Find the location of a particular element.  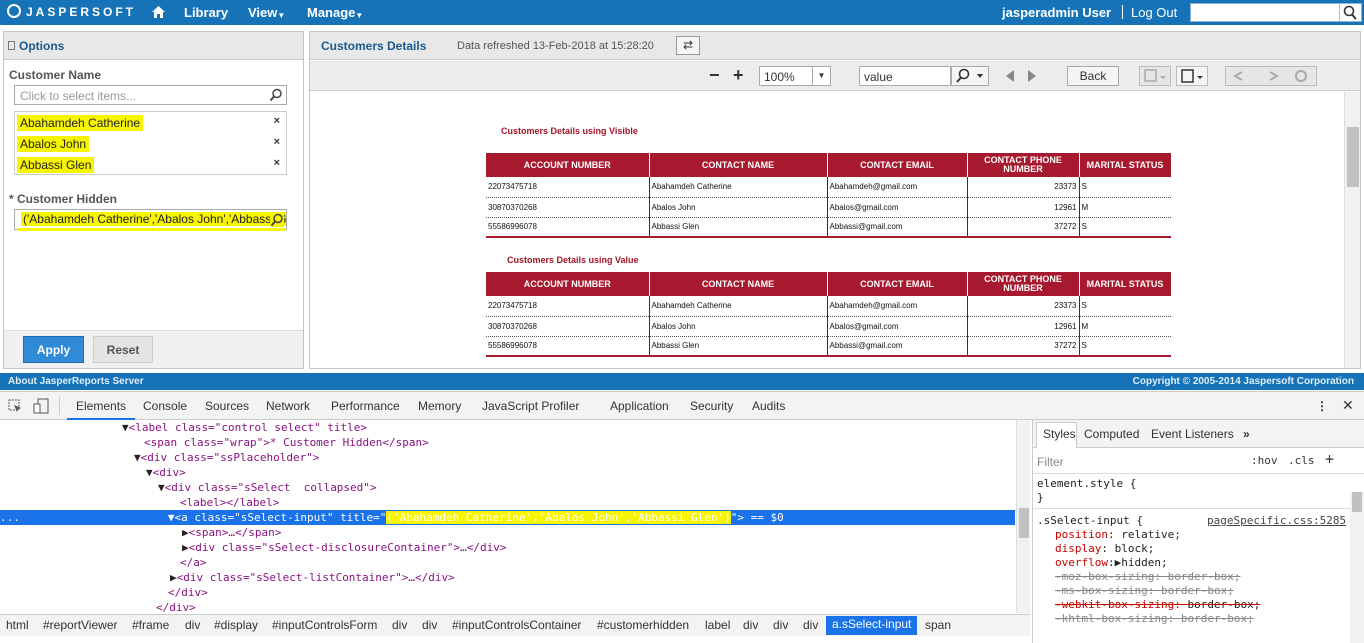

css-property-overridden: -moz-box-sizing: border-box; is located at coordinates (1147, 577).